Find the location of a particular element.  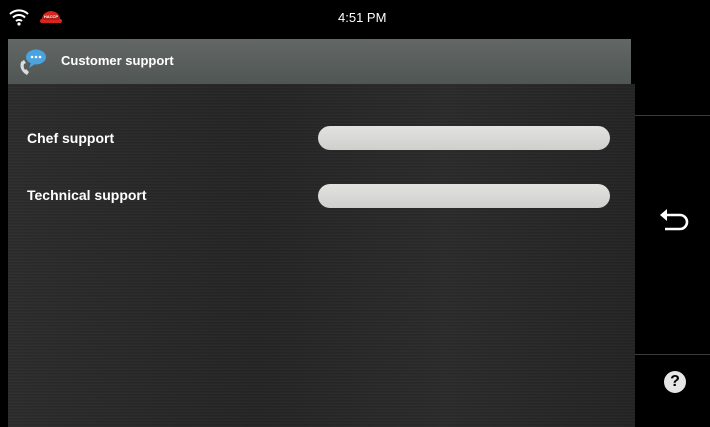

haccp-badge: HACCP is located at coordinates (51, 17).